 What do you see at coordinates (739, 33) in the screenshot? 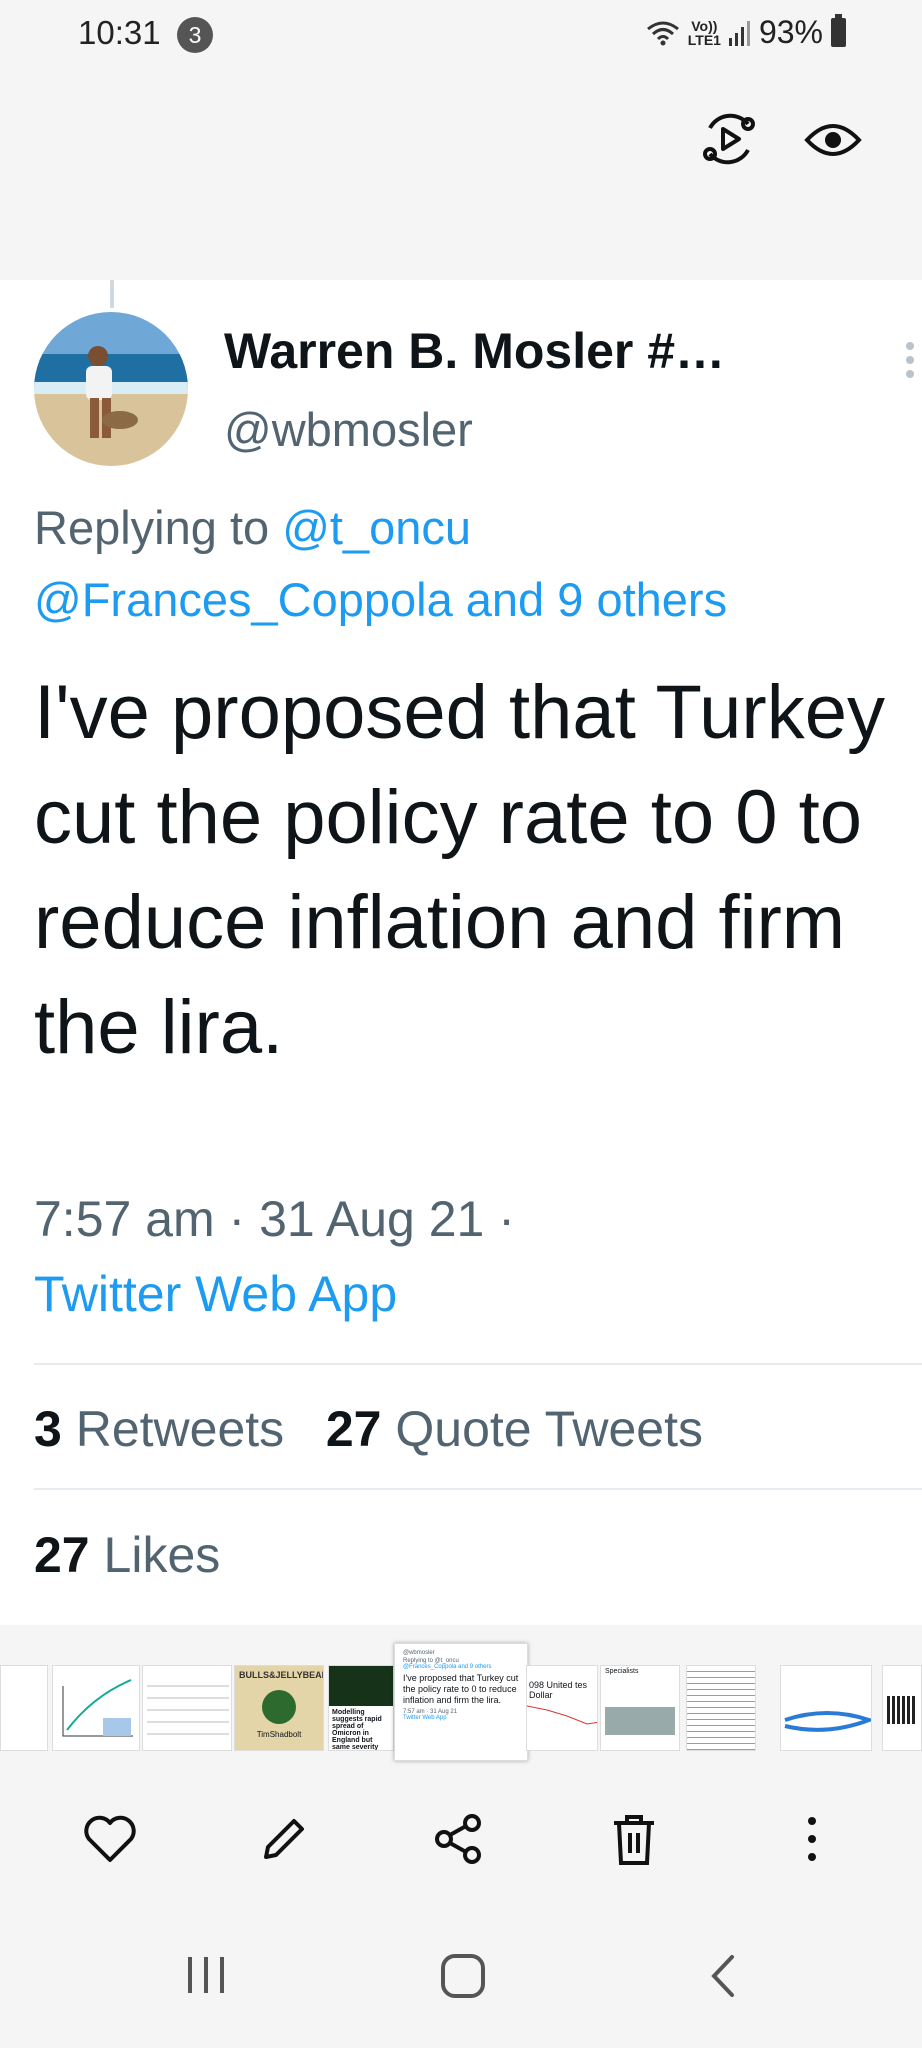
I see `signal-icon` at bounding box center [739, 33].